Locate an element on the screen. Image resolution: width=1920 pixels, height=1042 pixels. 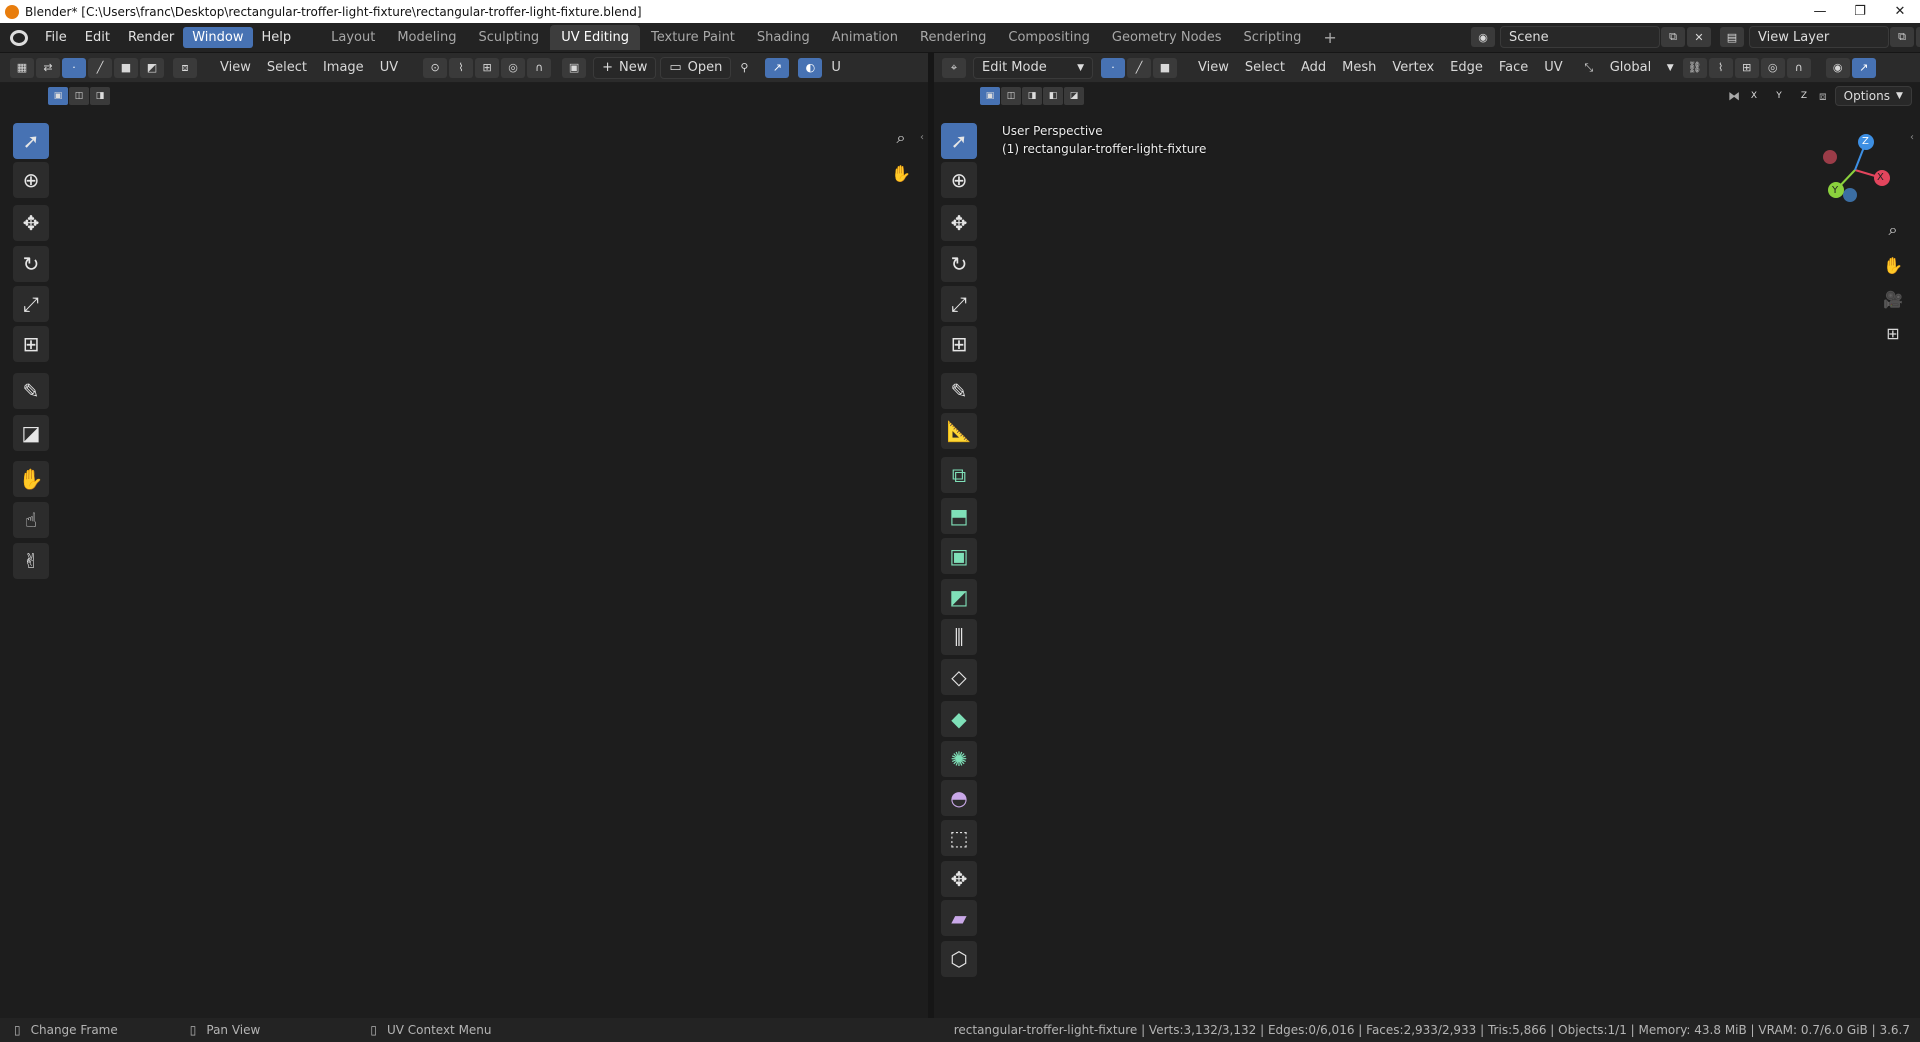
spin-icon: ✺ is located at coordinates (959, 759).